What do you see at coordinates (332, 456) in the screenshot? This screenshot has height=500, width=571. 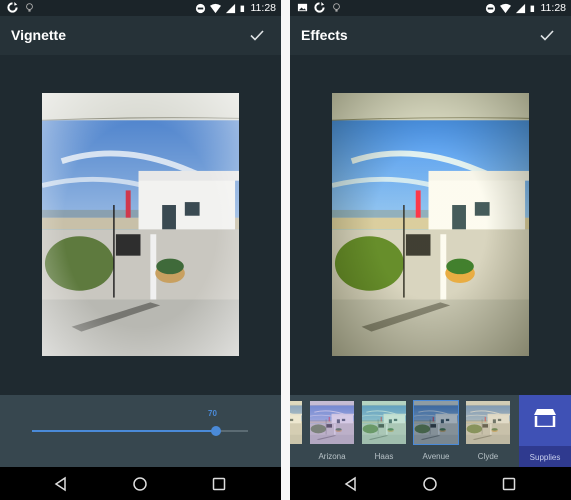 I see `effect-label: Arizona` at bounding box center [332, 456].